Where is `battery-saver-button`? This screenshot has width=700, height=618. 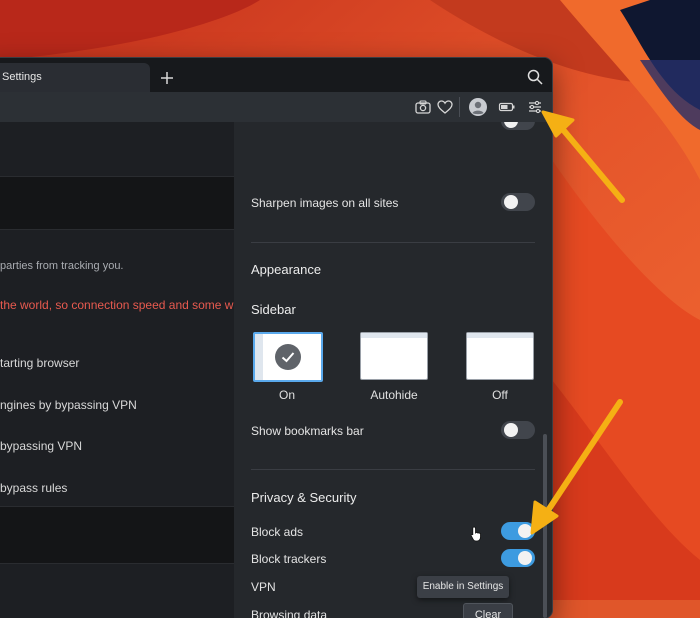
battery-saver-button is located at coordinates (507, 107).